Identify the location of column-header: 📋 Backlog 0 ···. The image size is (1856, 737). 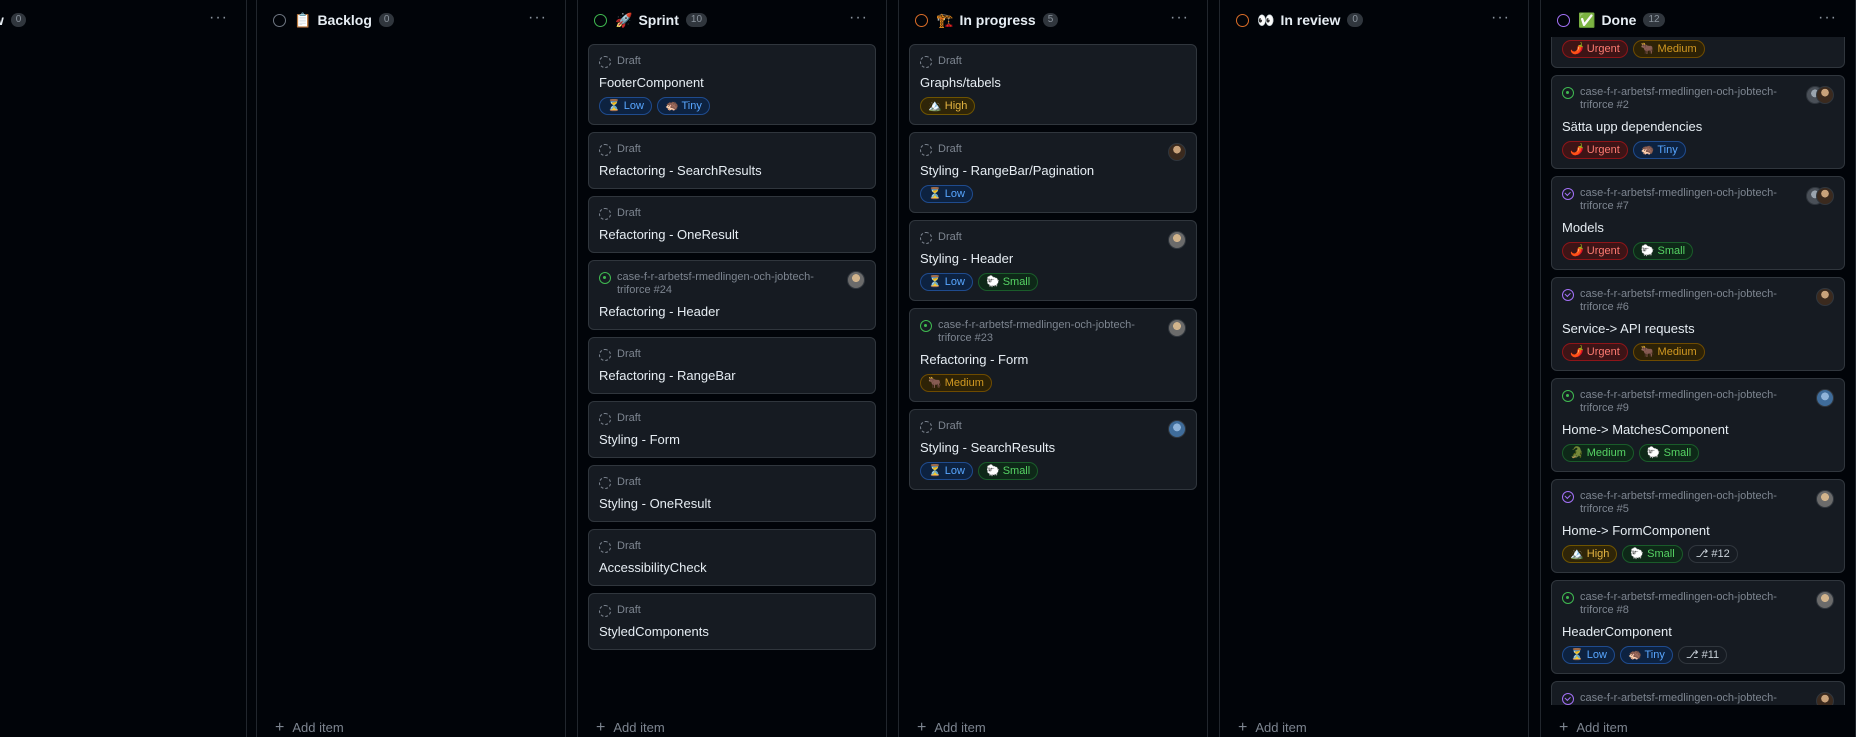
(411, 20).